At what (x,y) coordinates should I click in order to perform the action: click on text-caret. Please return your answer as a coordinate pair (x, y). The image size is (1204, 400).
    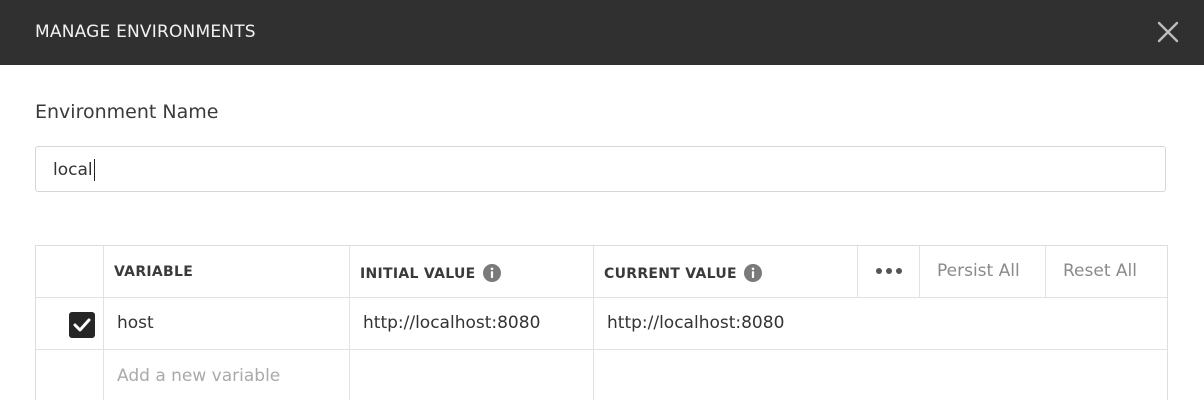
    Looking at the image, I should click on (94, 170).